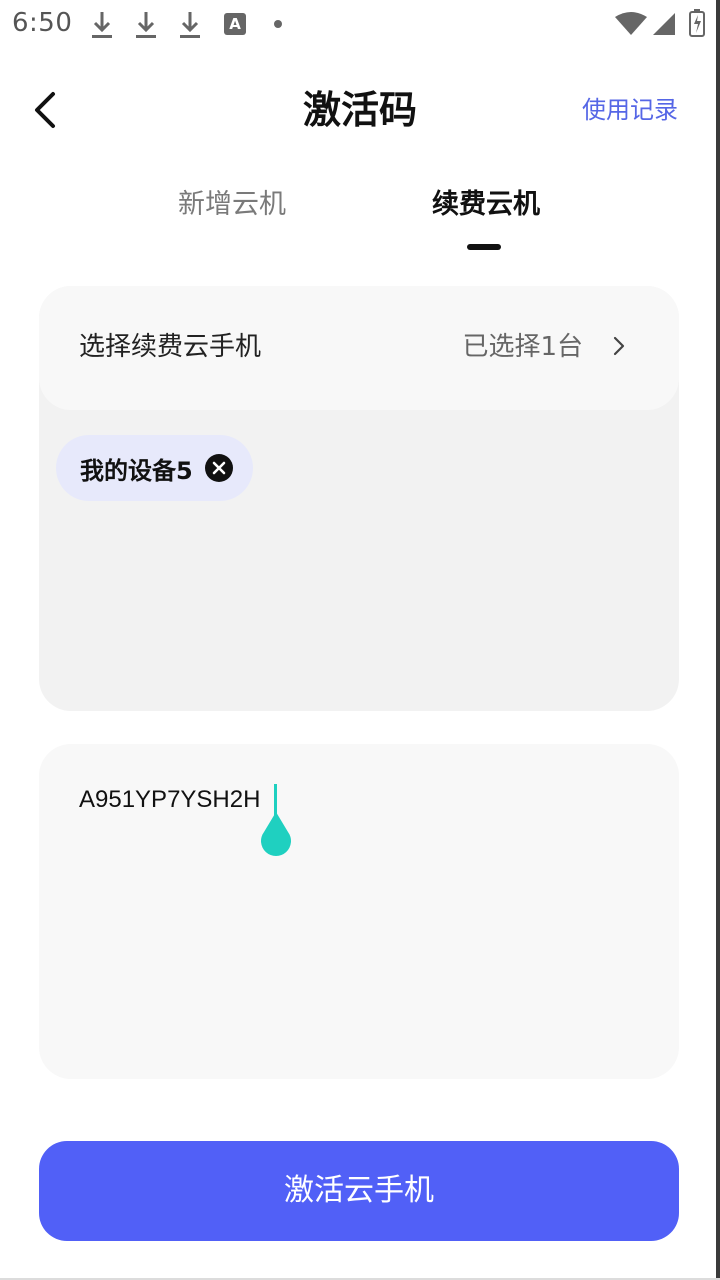 This screenshot has height=1280, width=720. What do you see at coordinates (42, 23) in the screenshot?
I see `status-time: 6:50` at bounding box center [42, 23].